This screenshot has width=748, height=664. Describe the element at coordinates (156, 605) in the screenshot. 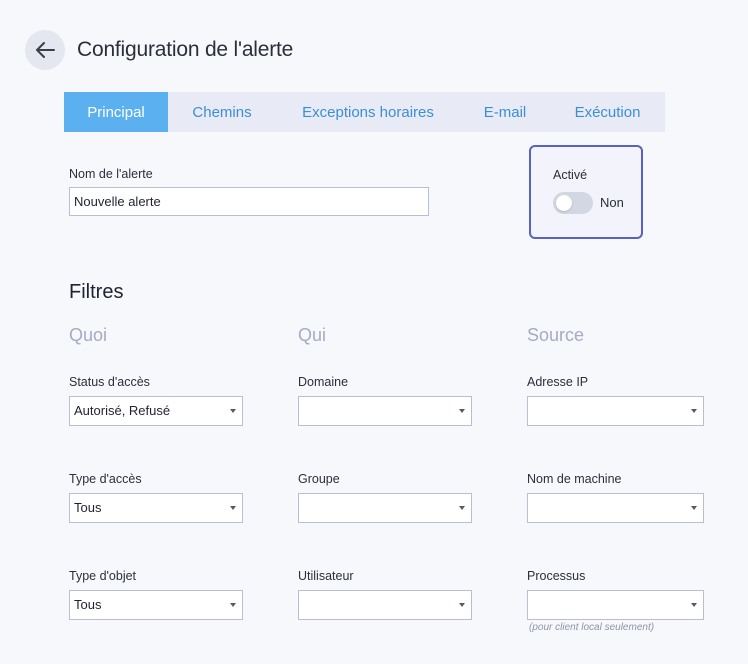

I see `object-type-select: Tous` at that location.